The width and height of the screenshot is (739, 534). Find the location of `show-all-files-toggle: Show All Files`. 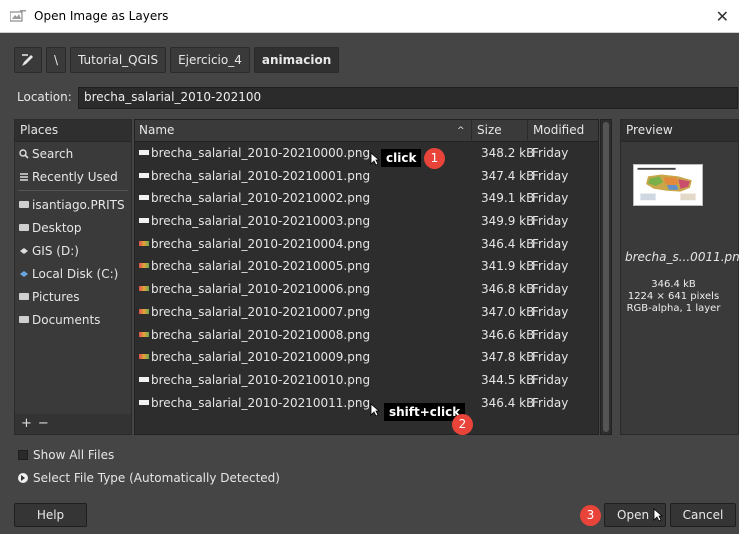

show-all-files-toggle: Show All Files is located at coordinates (66, 455).